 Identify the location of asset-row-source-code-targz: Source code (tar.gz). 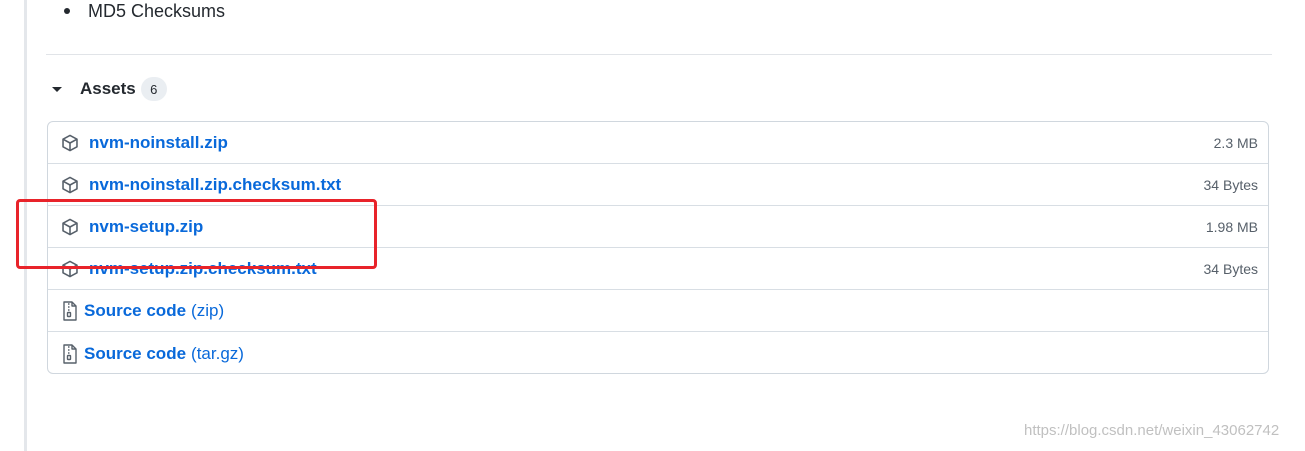
(658, 352).